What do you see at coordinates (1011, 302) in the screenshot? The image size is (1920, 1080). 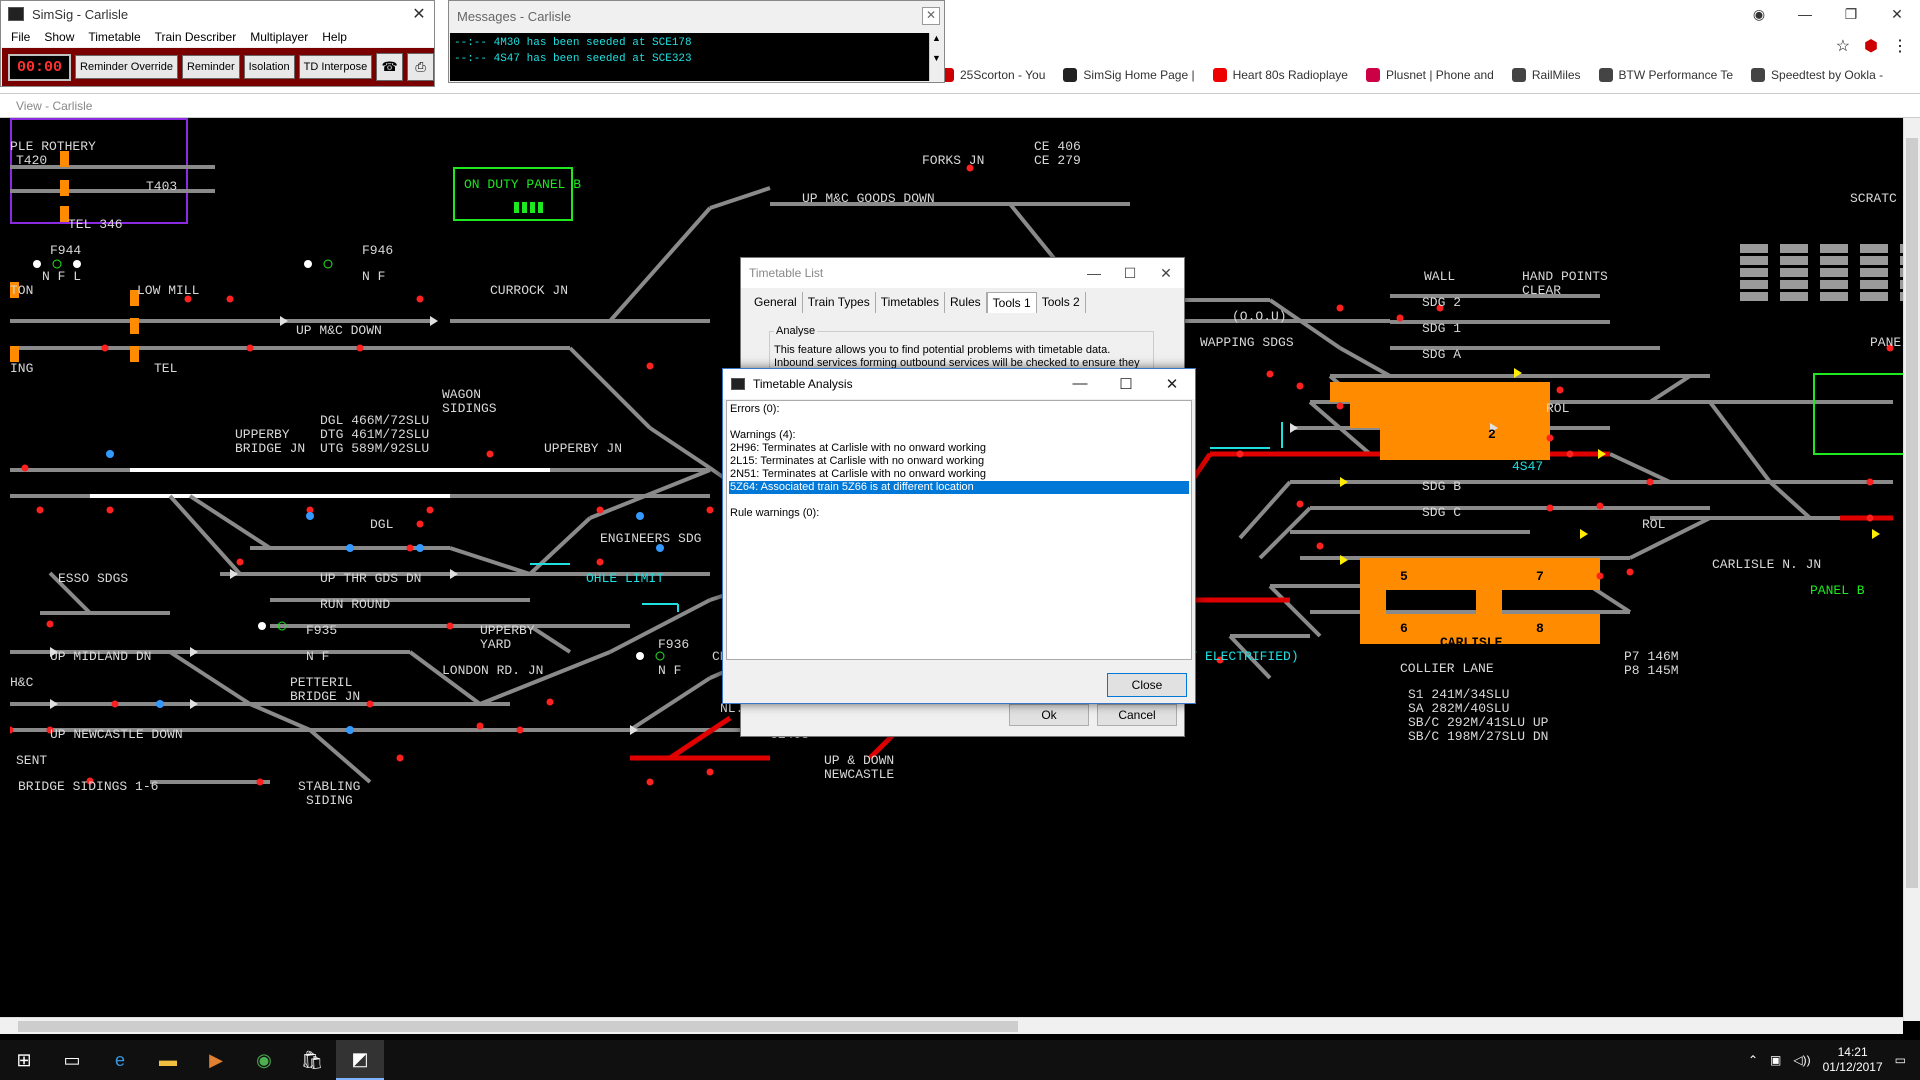 I see `tab-tools-1: Tools 1` at bounding box center [1011, 302].